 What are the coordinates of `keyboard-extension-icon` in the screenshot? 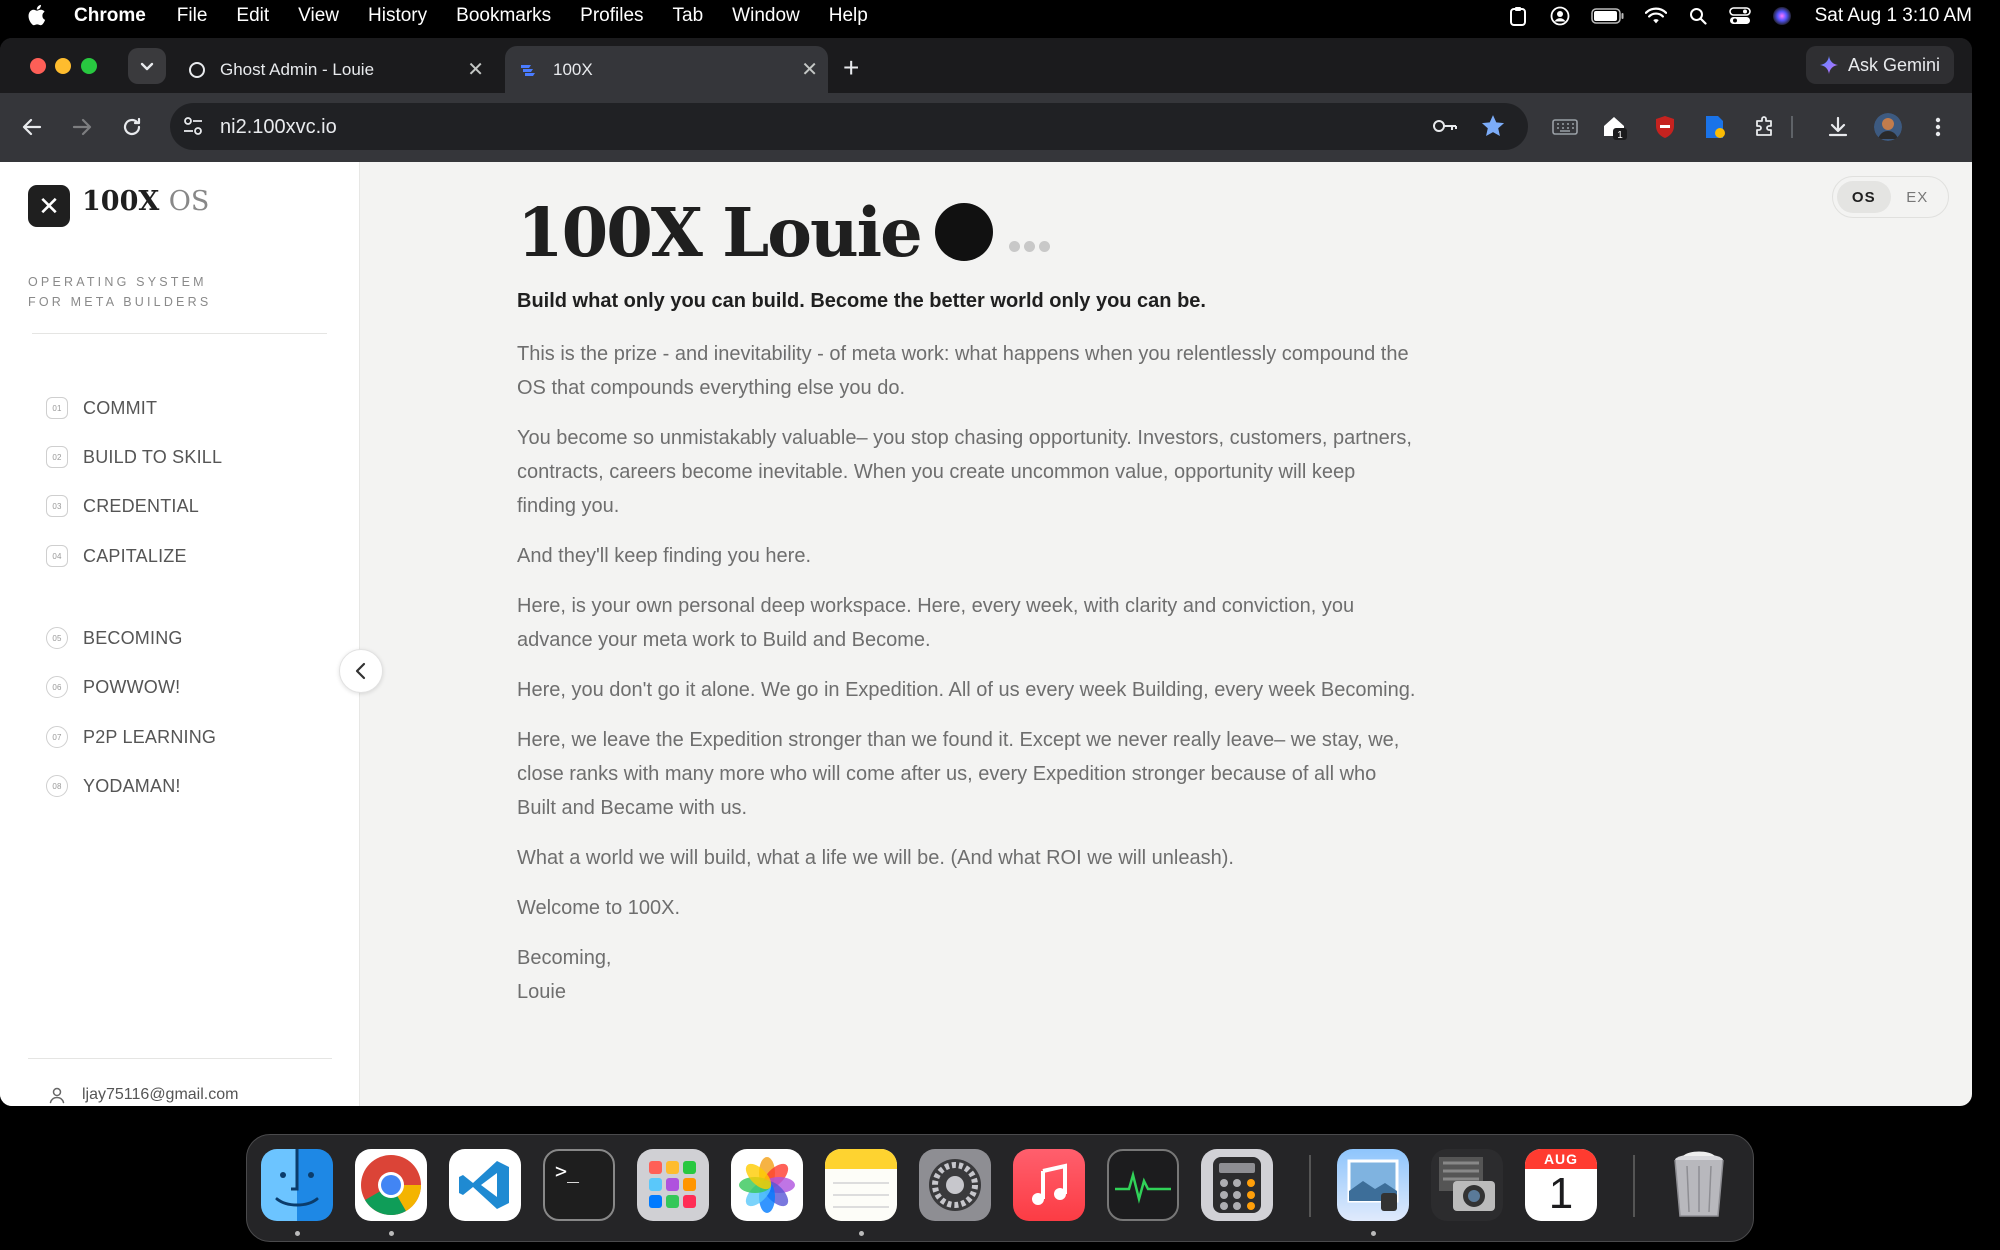 It's located at (1565, 127).